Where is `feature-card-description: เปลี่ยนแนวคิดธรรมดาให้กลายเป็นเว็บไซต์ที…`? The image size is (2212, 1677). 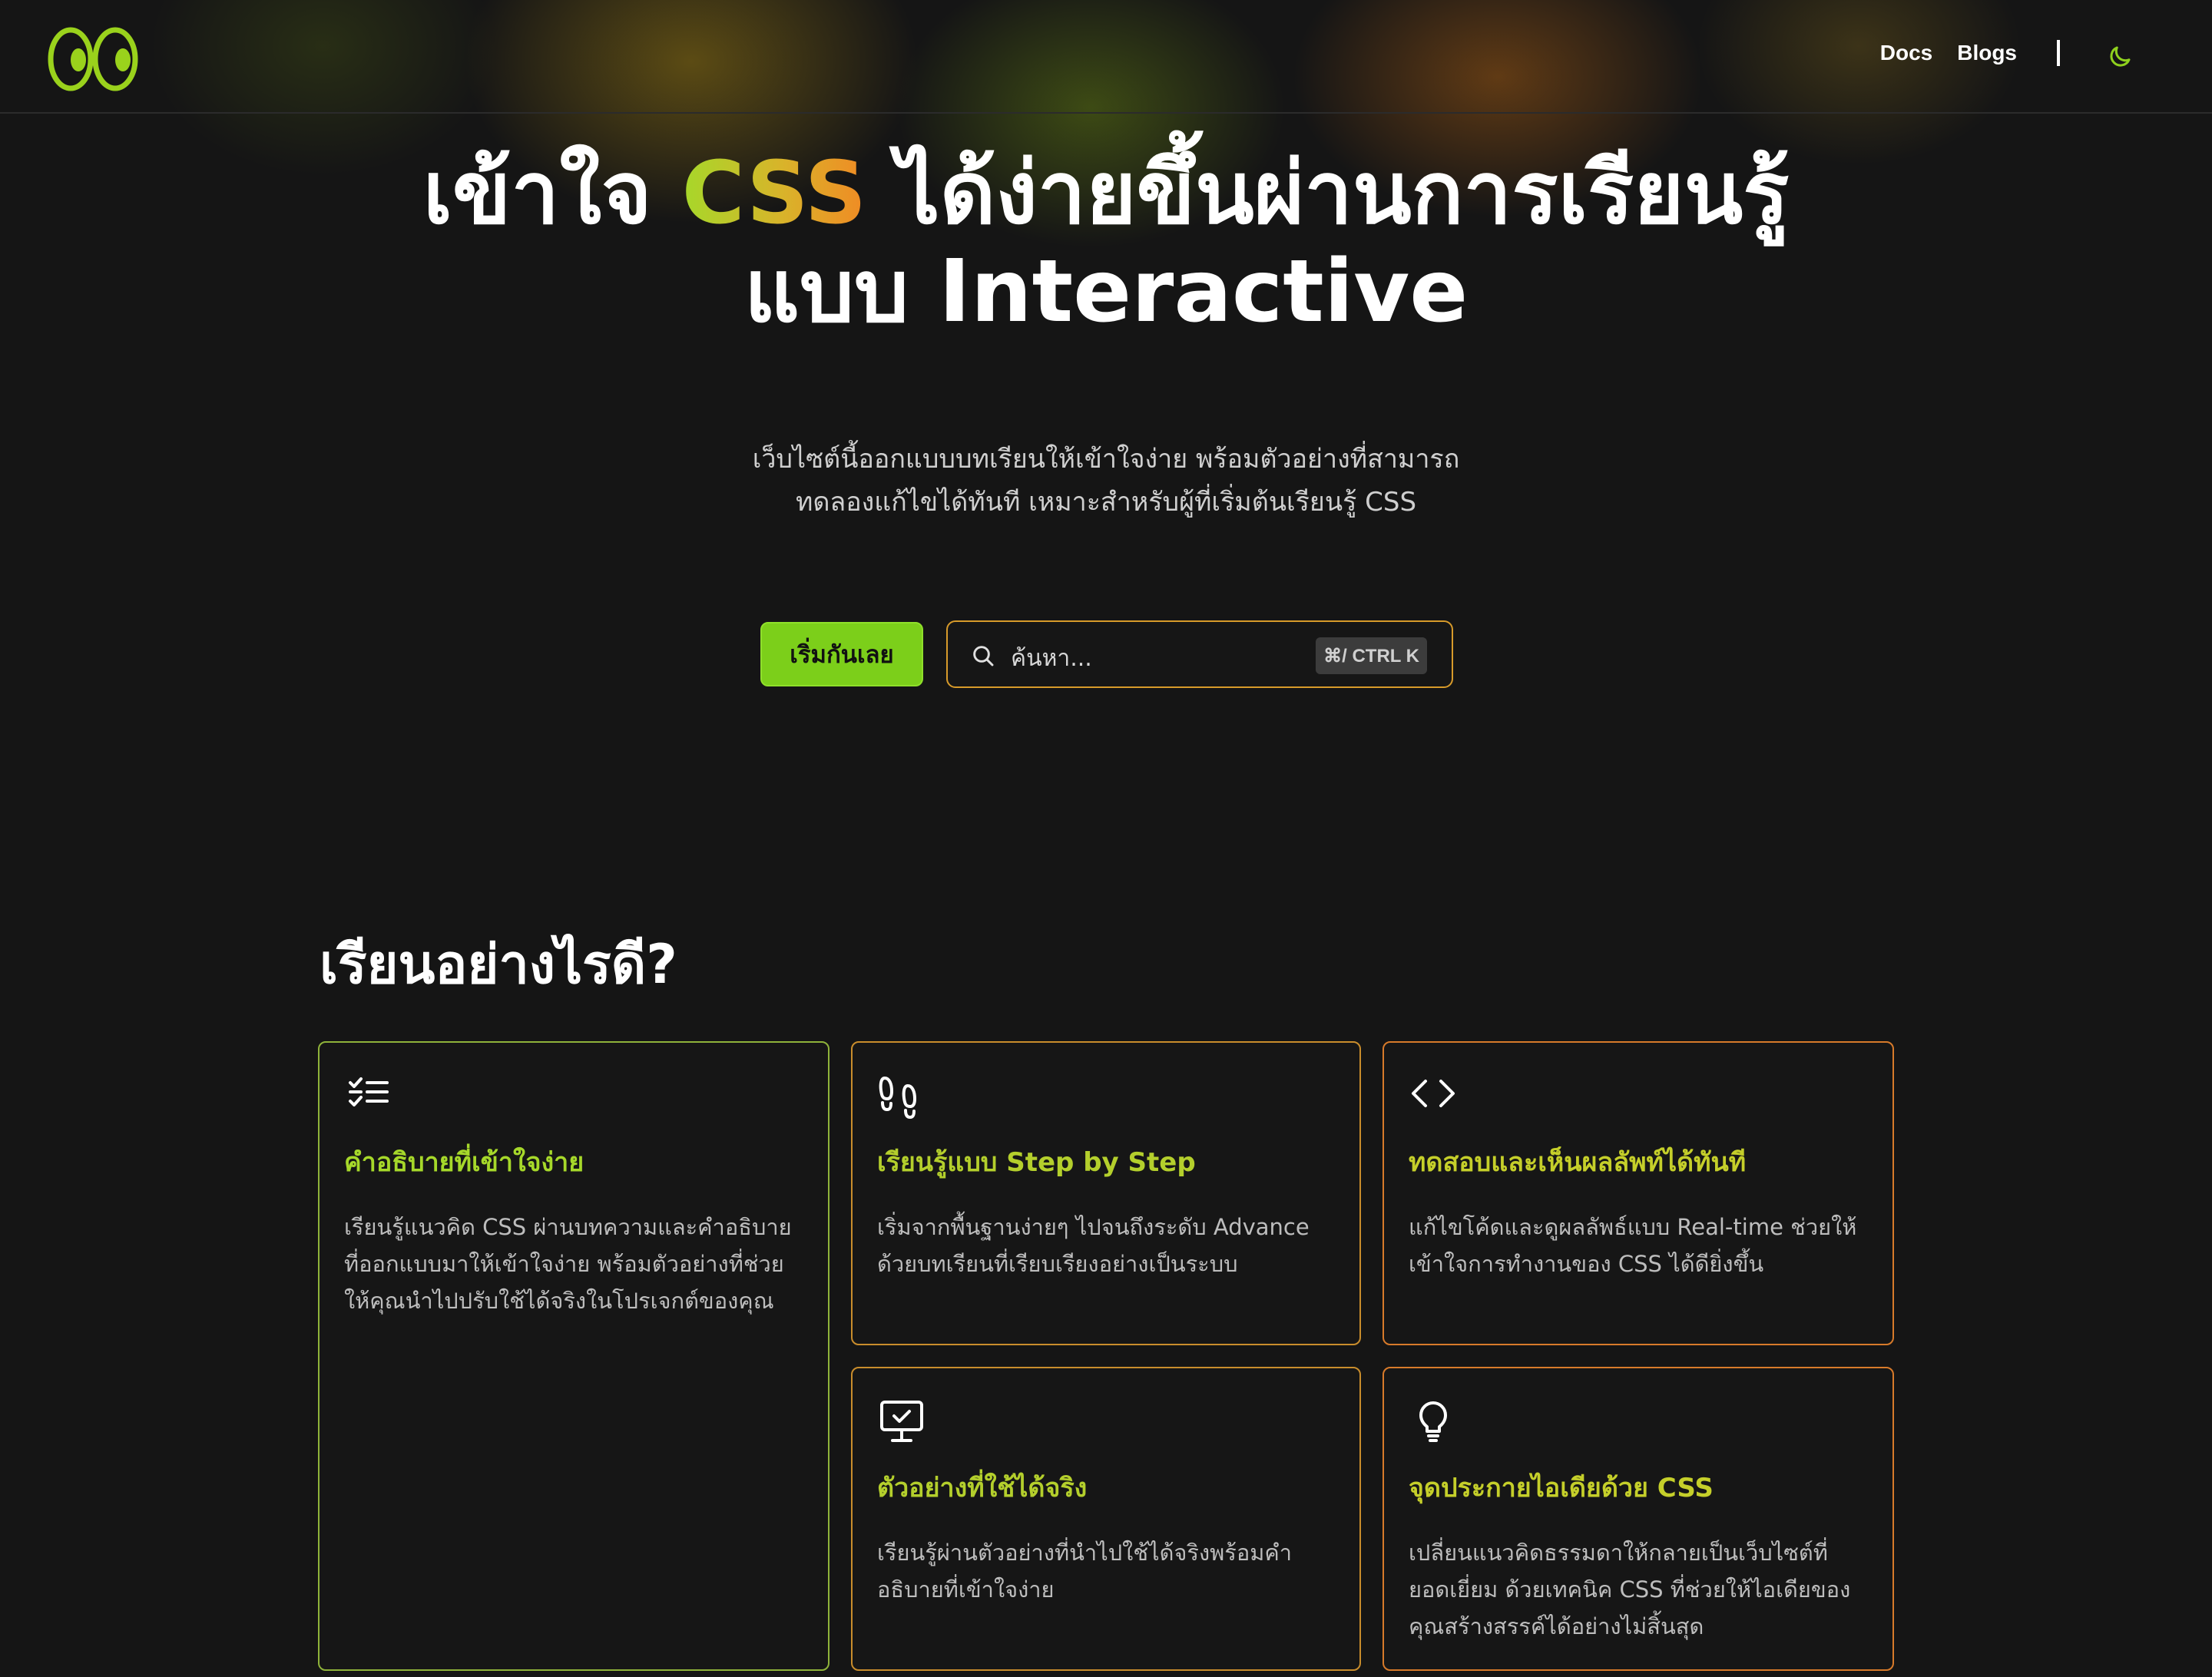 feature-card-description: เปลี่ยนแนวคิดธรรมดาให้กลายเป็นเว็บไซต์ที… is located at coordinates (1630, 1589).